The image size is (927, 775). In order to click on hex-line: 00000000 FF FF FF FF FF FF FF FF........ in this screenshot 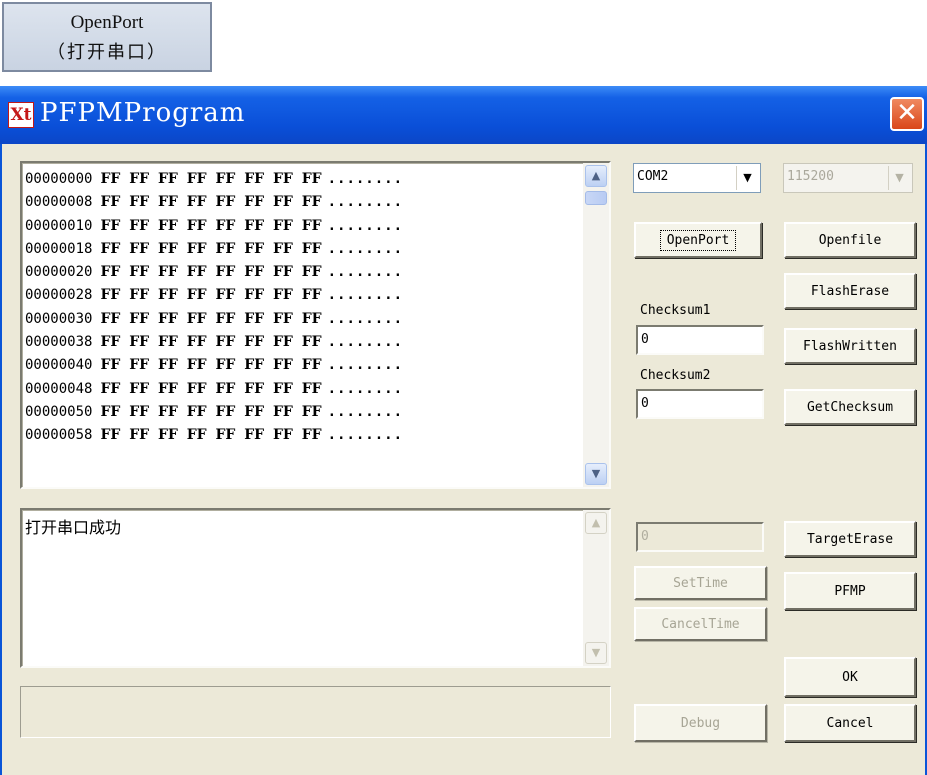, I will do `click(297, 180)`.